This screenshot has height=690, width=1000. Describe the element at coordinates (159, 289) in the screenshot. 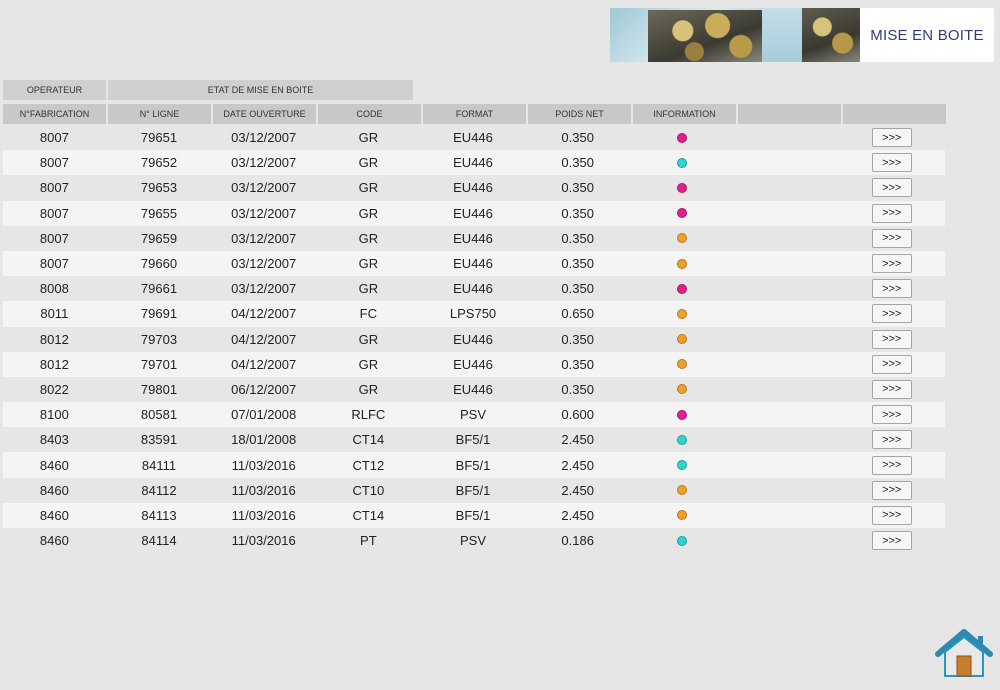

I see `cell-ligne: 79661` at that location.